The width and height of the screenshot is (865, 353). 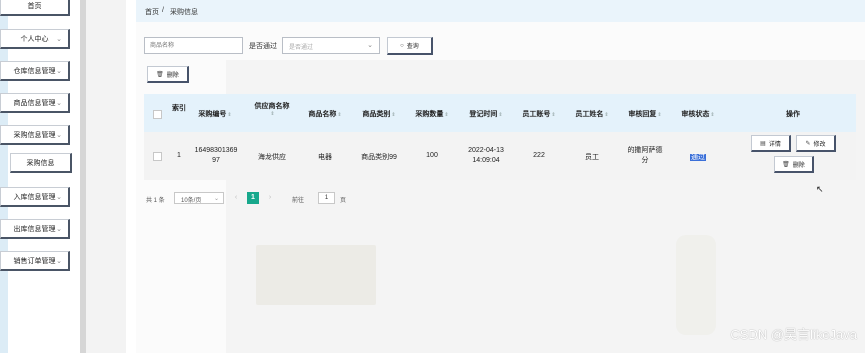 What do you see at coordinates (157, 114) in the screenshot?
I see `select-all-checkbox` at bounding box center [157, 114].